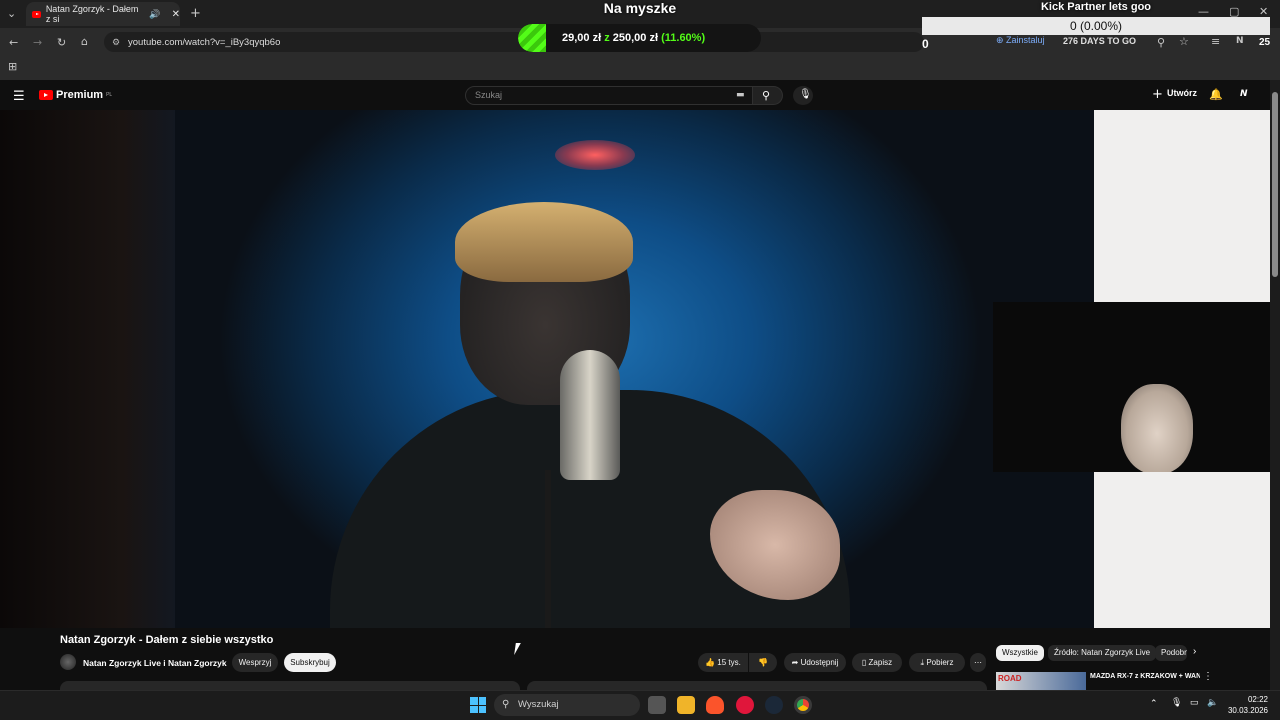 This screenshot has height=720, width=1280. Describe the element at coordinates (803, 705) in the screenshot. I see `chrome-icon` at that location.